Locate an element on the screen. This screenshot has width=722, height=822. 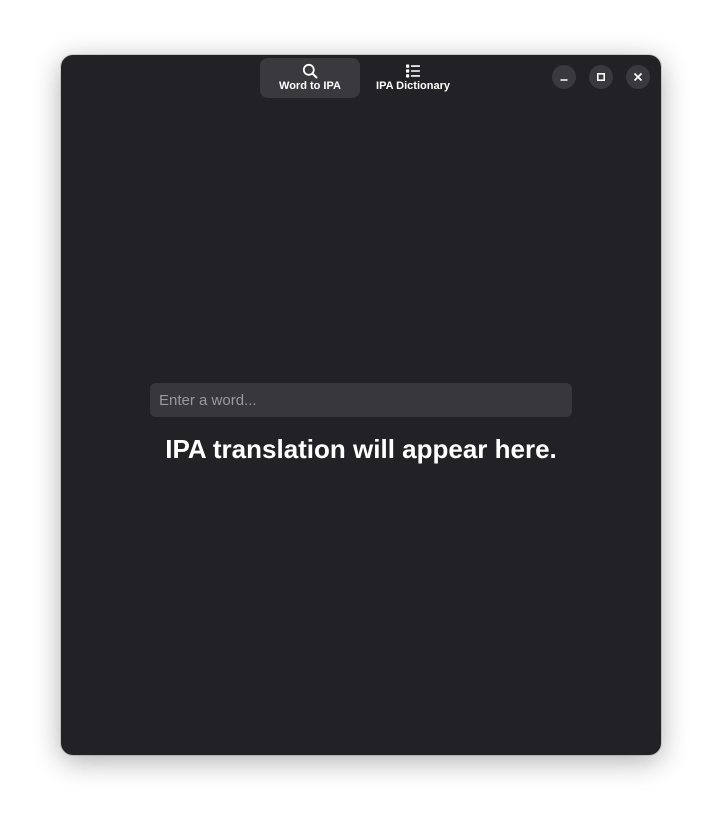
view-switcher: Word to IPA IPA Dictionary is located at coordinates (363, 78).